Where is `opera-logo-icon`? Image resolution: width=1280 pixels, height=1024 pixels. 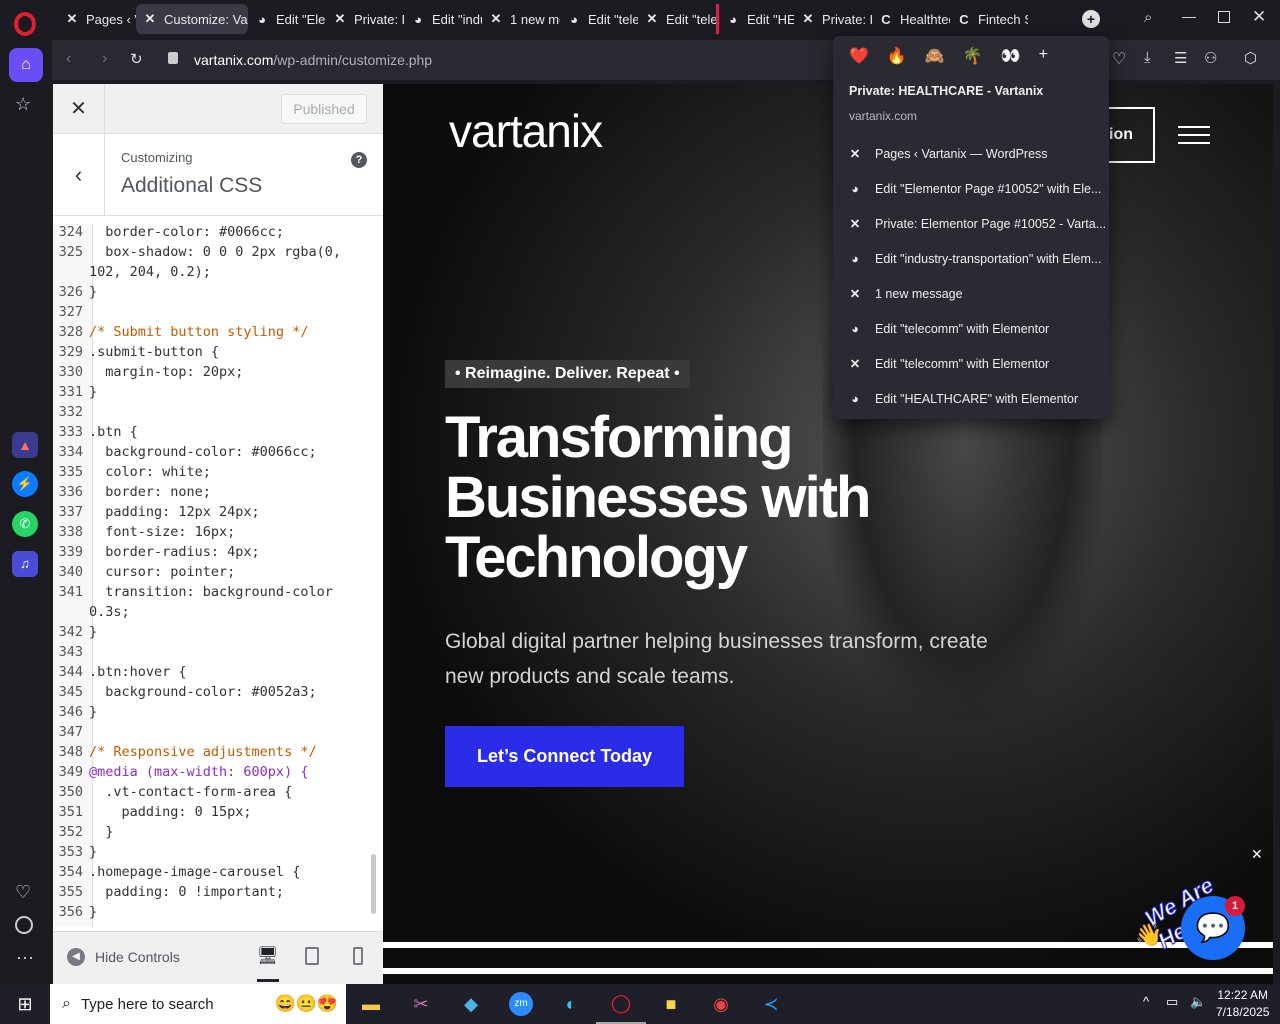 opera-logo-icon is located at coordinates (25, 24).